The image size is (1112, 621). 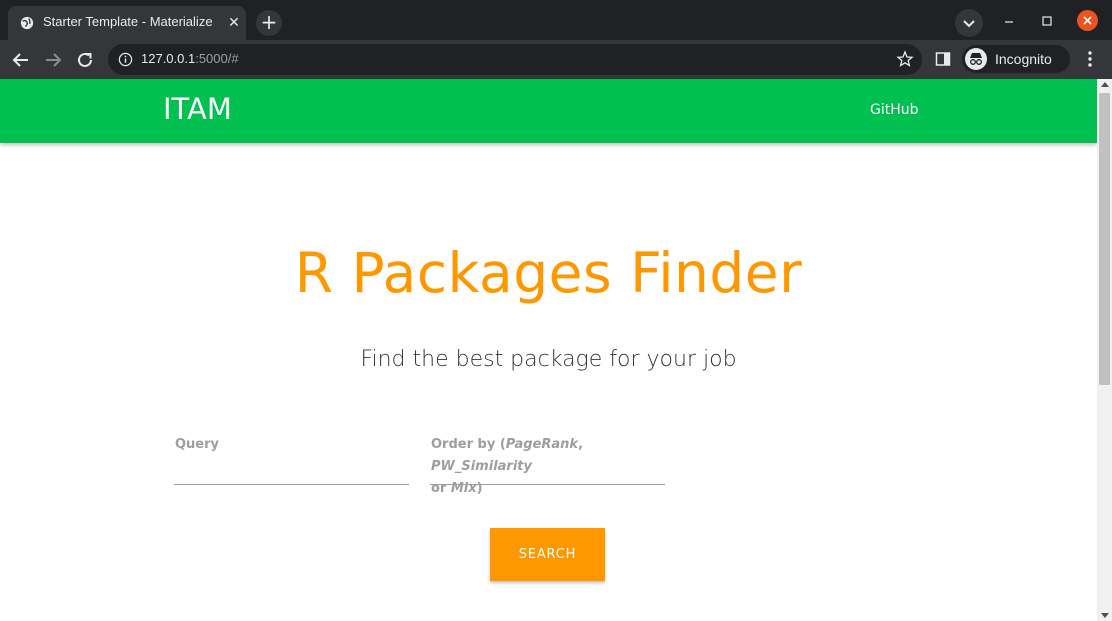 I want to click on minimize-icon, so click(x=1009, y=21).